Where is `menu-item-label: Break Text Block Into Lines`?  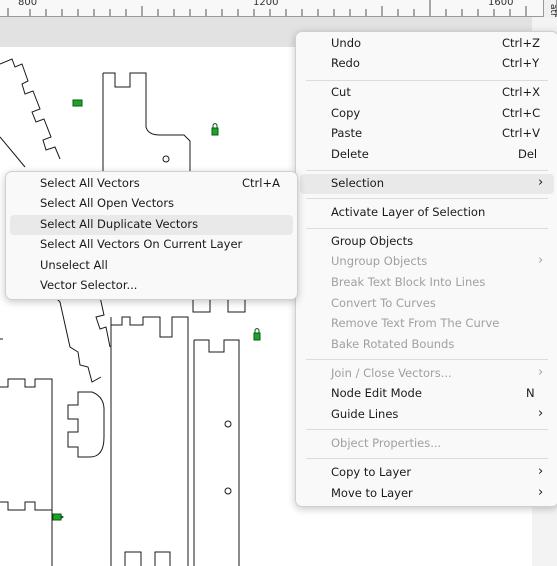 menu-item-label: Break Text Block Into Lines is located at coordinates (408, 282).